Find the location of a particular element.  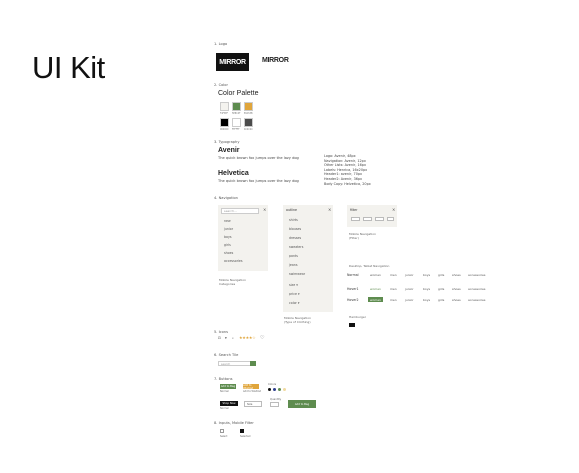

colors-label: Colors is located at coordinates (272, 384).